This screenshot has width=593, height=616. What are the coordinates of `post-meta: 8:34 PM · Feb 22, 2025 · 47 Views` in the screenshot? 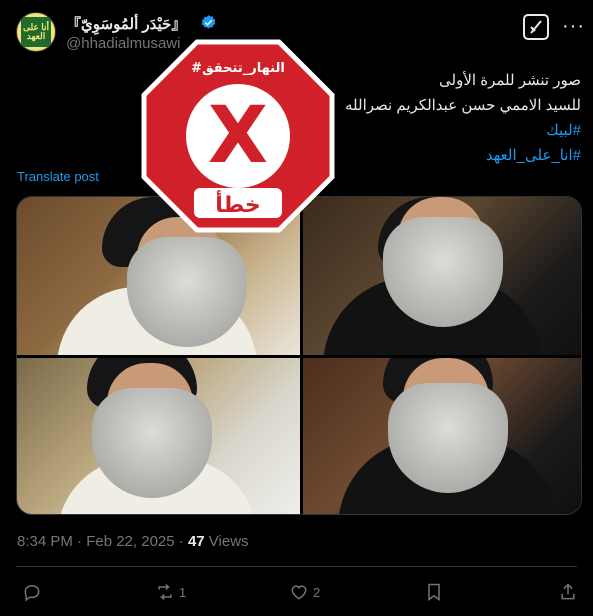 It's located at (133, 541).